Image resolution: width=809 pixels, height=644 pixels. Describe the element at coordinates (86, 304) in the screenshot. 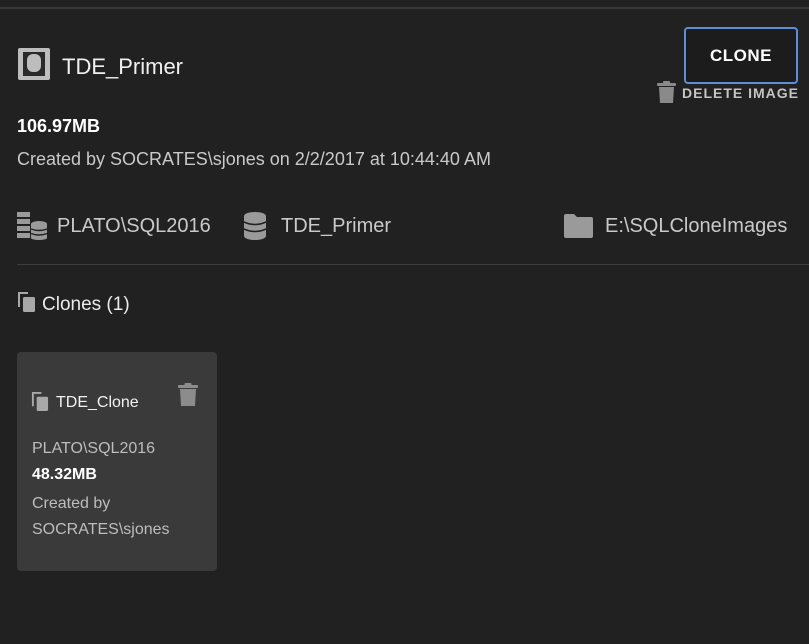

I see `clones-heading-label: Clones (1)` at that location.